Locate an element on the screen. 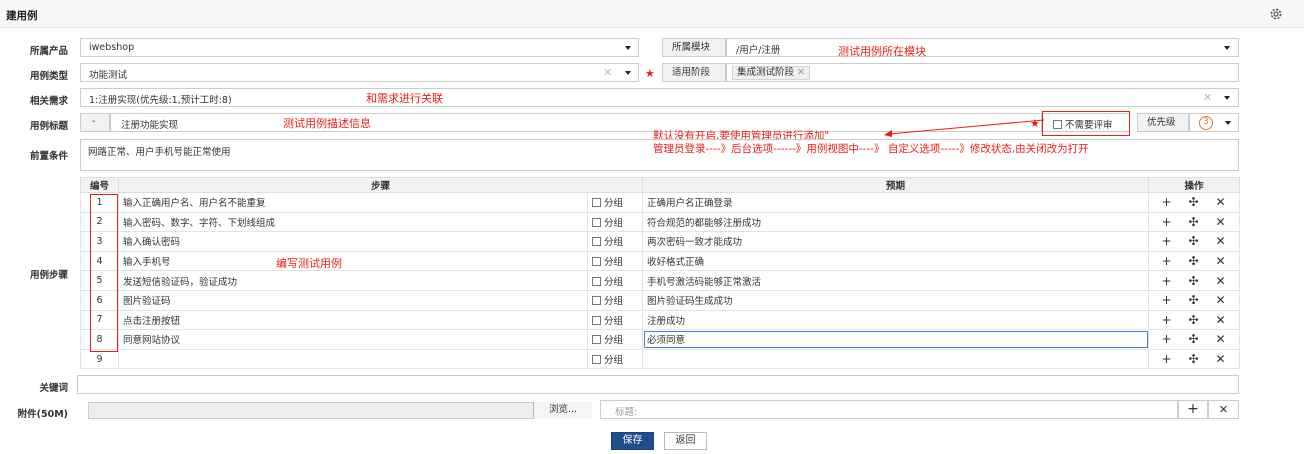 This screenshot has height=454, width=1304. stage-select: 集成测试阶段 ✕ is located at coordinates (982, 72).